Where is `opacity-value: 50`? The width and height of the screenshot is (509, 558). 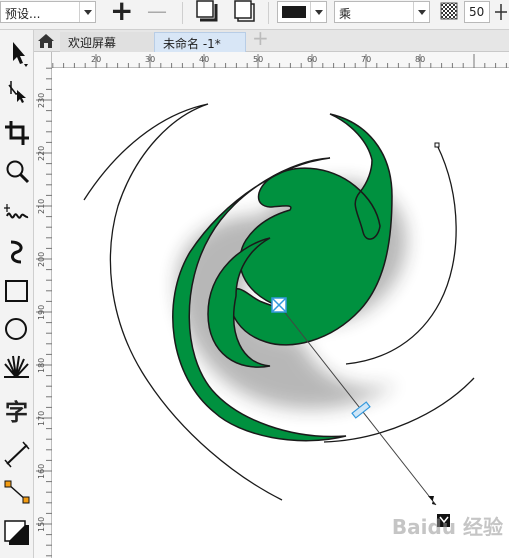
opacity-value: 50 is located at coordinates (477, 12).